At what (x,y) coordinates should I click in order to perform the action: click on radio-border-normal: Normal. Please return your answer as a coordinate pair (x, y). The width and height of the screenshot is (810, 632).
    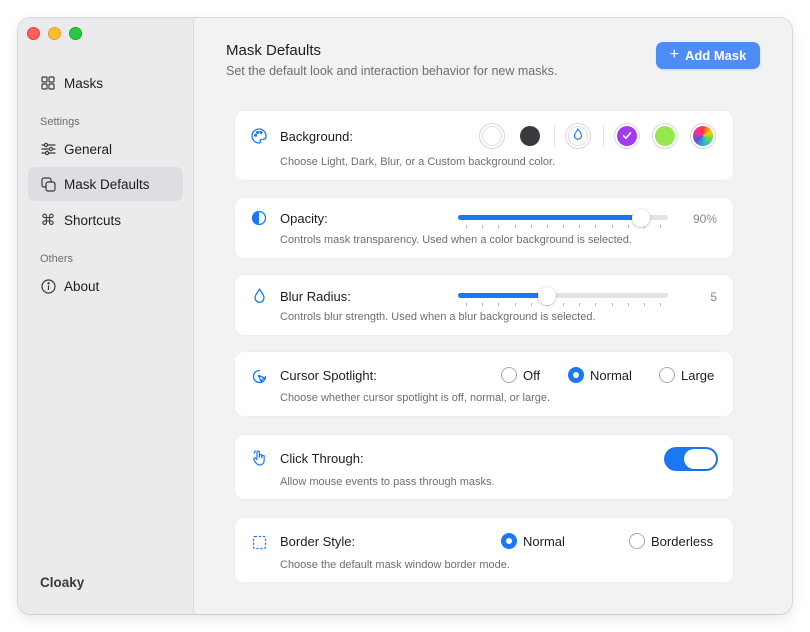
    Looking at the image, I should click on (533, 541).